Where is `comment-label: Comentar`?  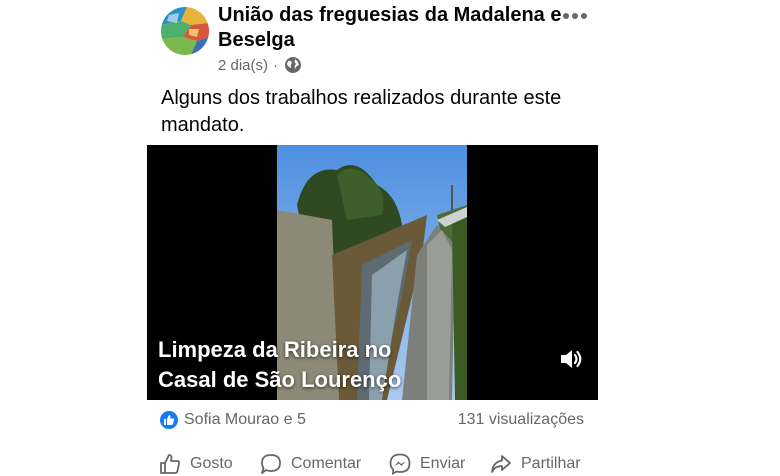 comment-label: Comentar is located at coordinates (326, 463).